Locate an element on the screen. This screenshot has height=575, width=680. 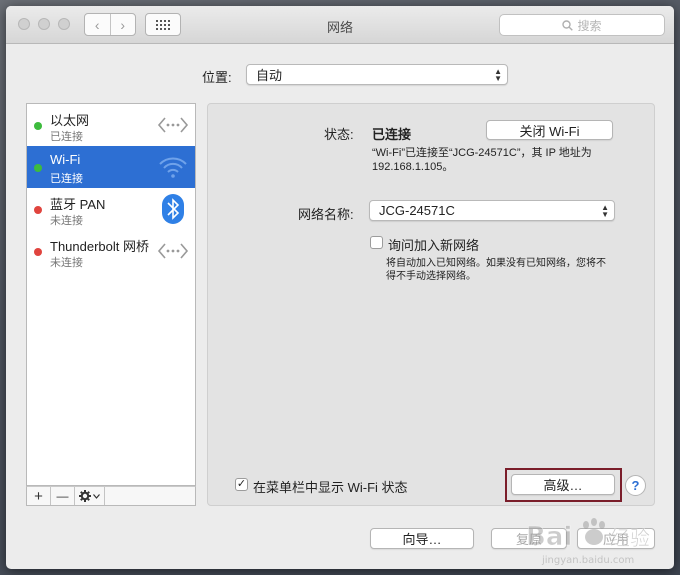
ask-join-checkbox is located at coordinates (376, 242).